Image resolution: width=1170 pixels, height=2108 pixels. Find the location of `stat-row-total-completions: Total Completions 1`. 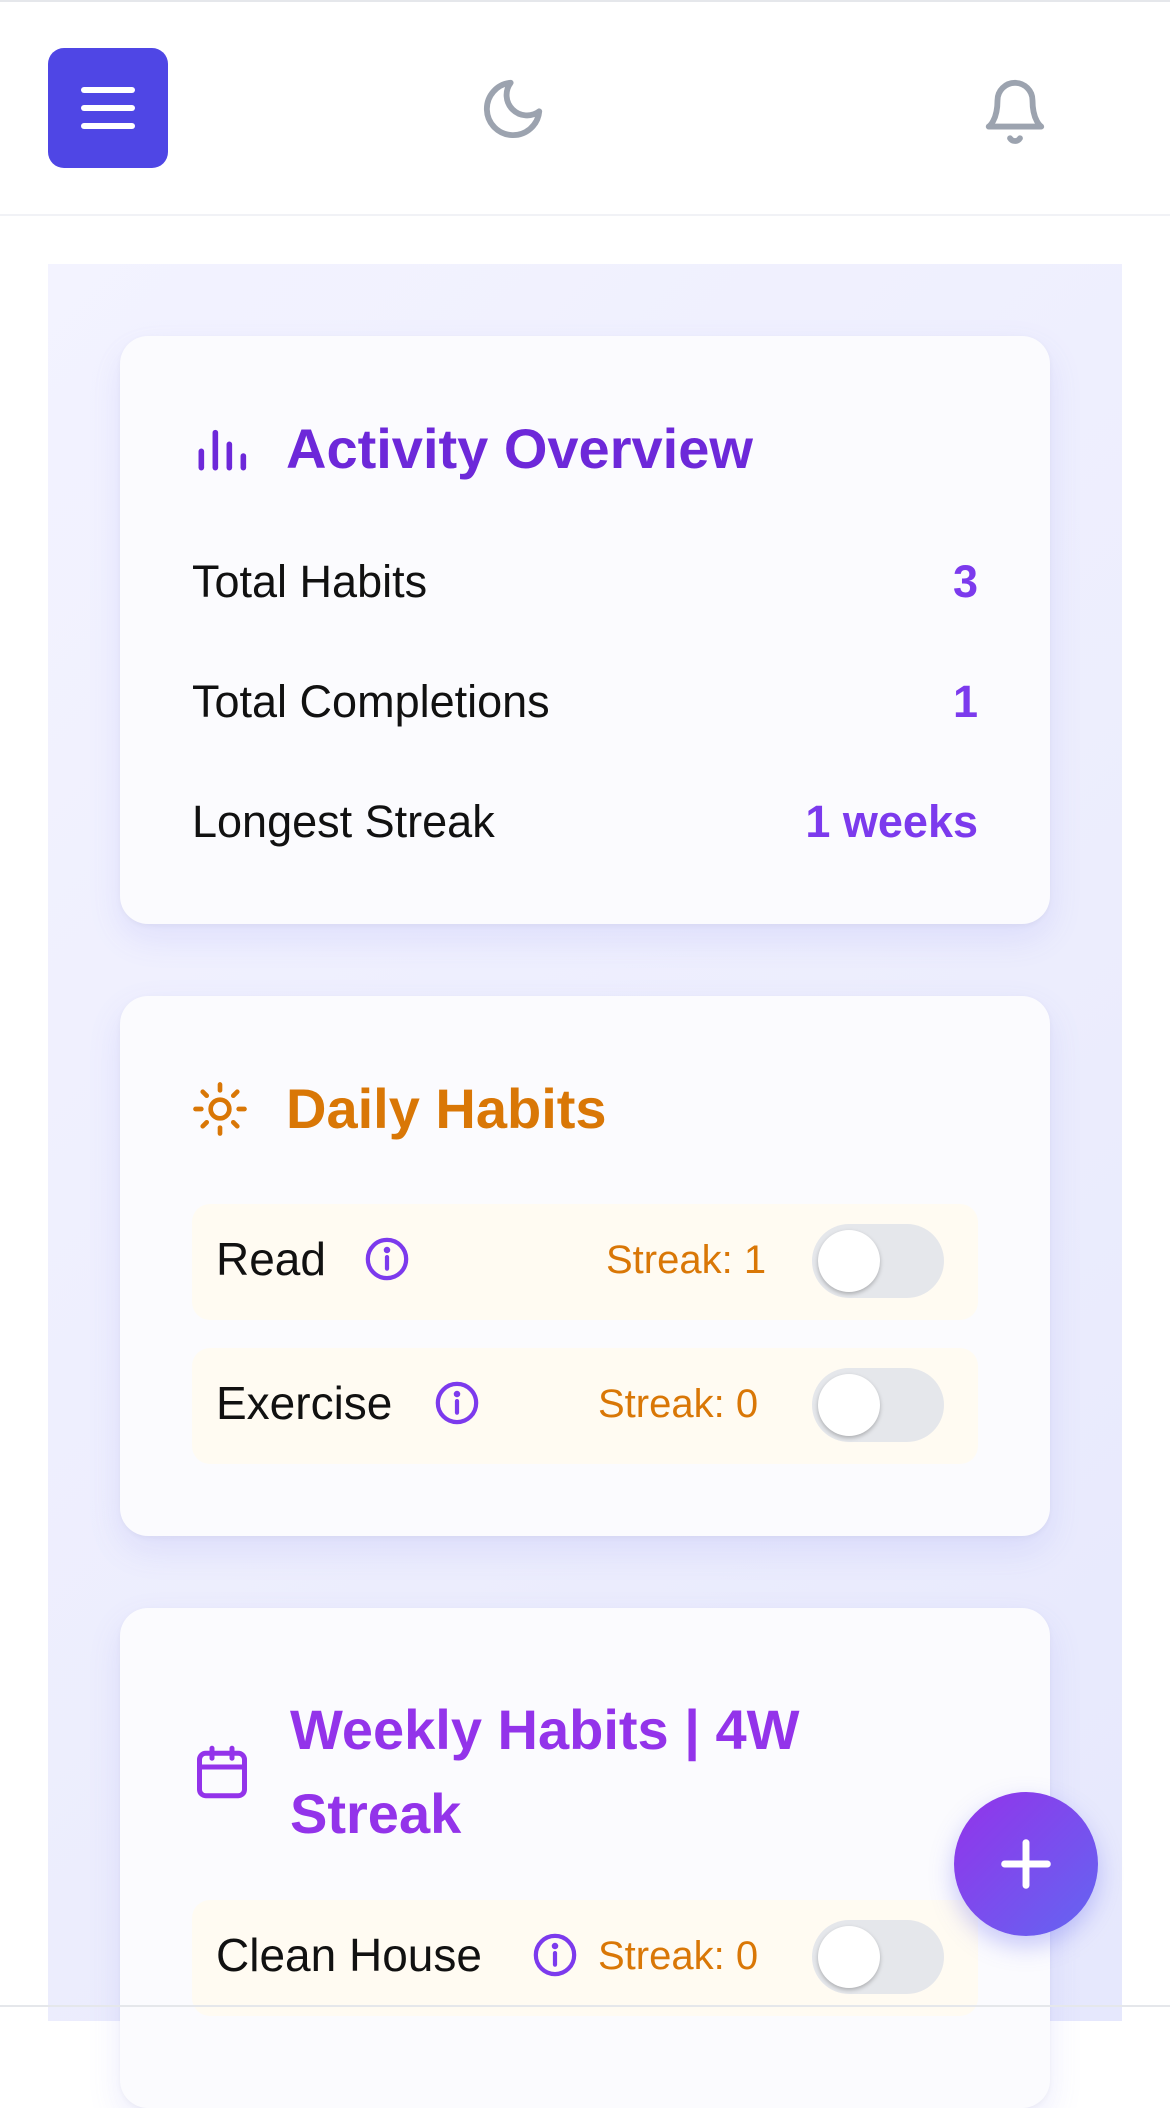

stat-row-total-completions: Total Completions 1 is located at coordinates (585, 702).